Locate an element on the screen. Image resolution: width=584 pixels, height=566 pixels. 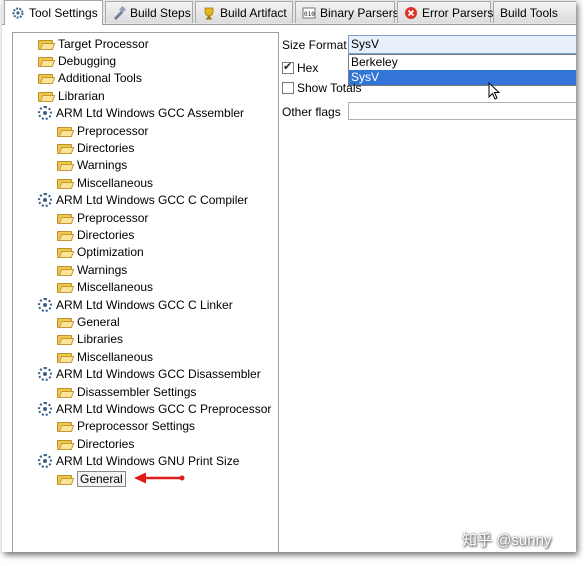
tree-item: Optimization is located at coordinates (100, 252).